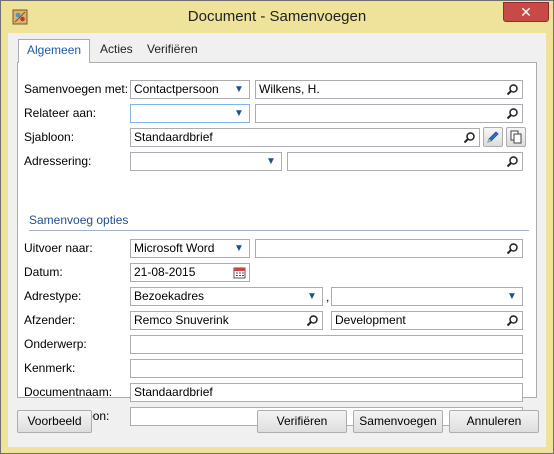 This screenshot has height=454, width=554. I want to click on reference-field, so click(326, 368).